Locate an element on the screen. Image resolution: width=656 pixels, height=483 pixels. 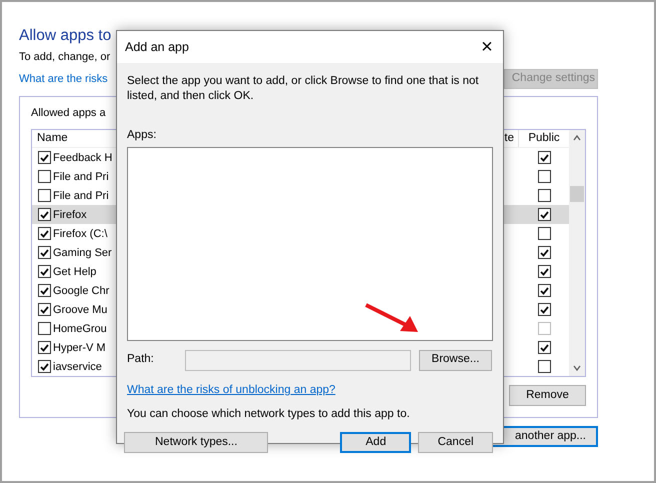
app-name: Get Help is located at coordinates (74, 272).